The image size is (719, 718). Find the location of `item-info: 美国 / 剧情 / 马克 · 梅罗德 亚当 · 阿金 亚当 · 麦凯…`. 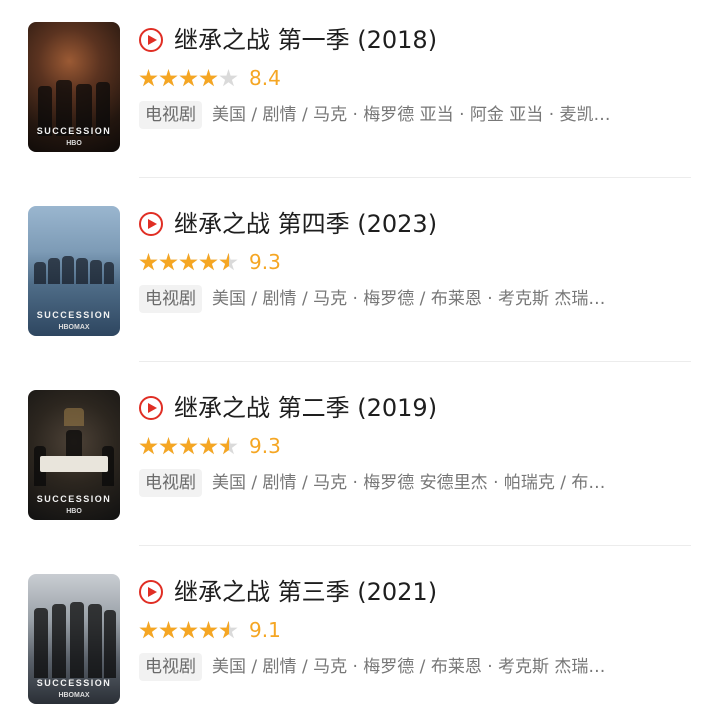

item-info: 美国 / 剧情 / 马克 · 梅罗德 亚当 · 阿金 亚当 · 麦凯… is located at coordinates (411, 115).